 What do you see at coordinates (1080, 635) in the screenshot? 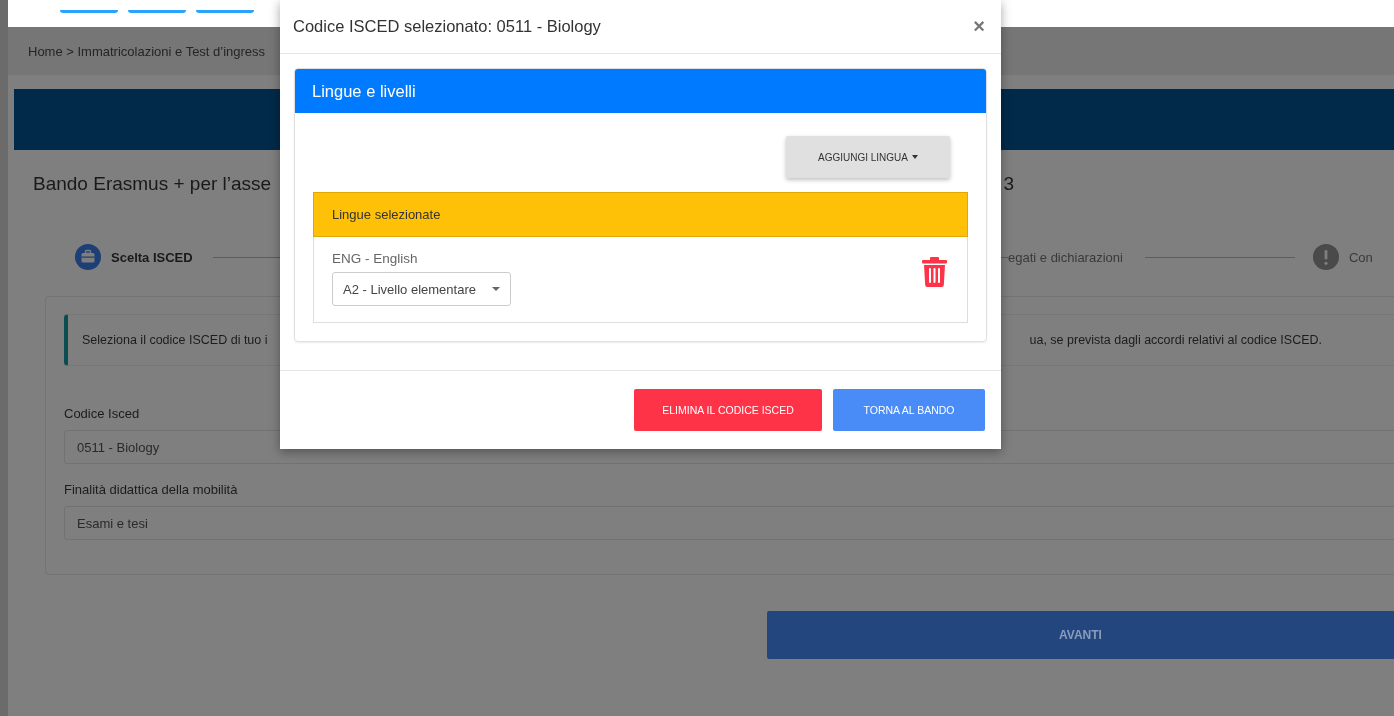
I see `next-button: AVANTI` at bounding box center [1080, 635].